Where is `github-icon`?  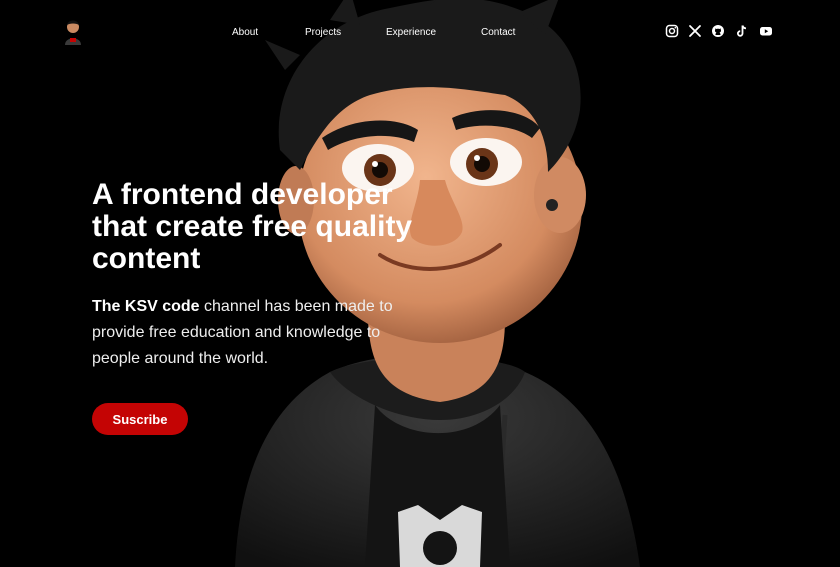 github-icon is located at coordinates (718, 31).